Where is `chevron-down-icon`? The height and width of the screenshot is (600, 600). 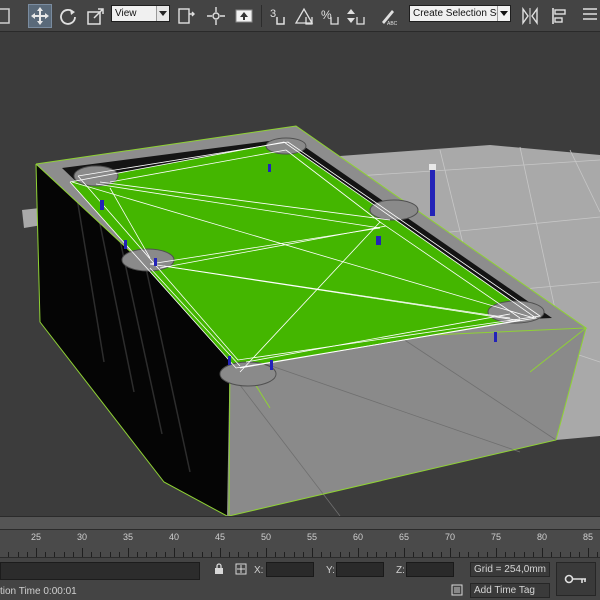
chevron-down-icon is located at coordinates (162, 13).